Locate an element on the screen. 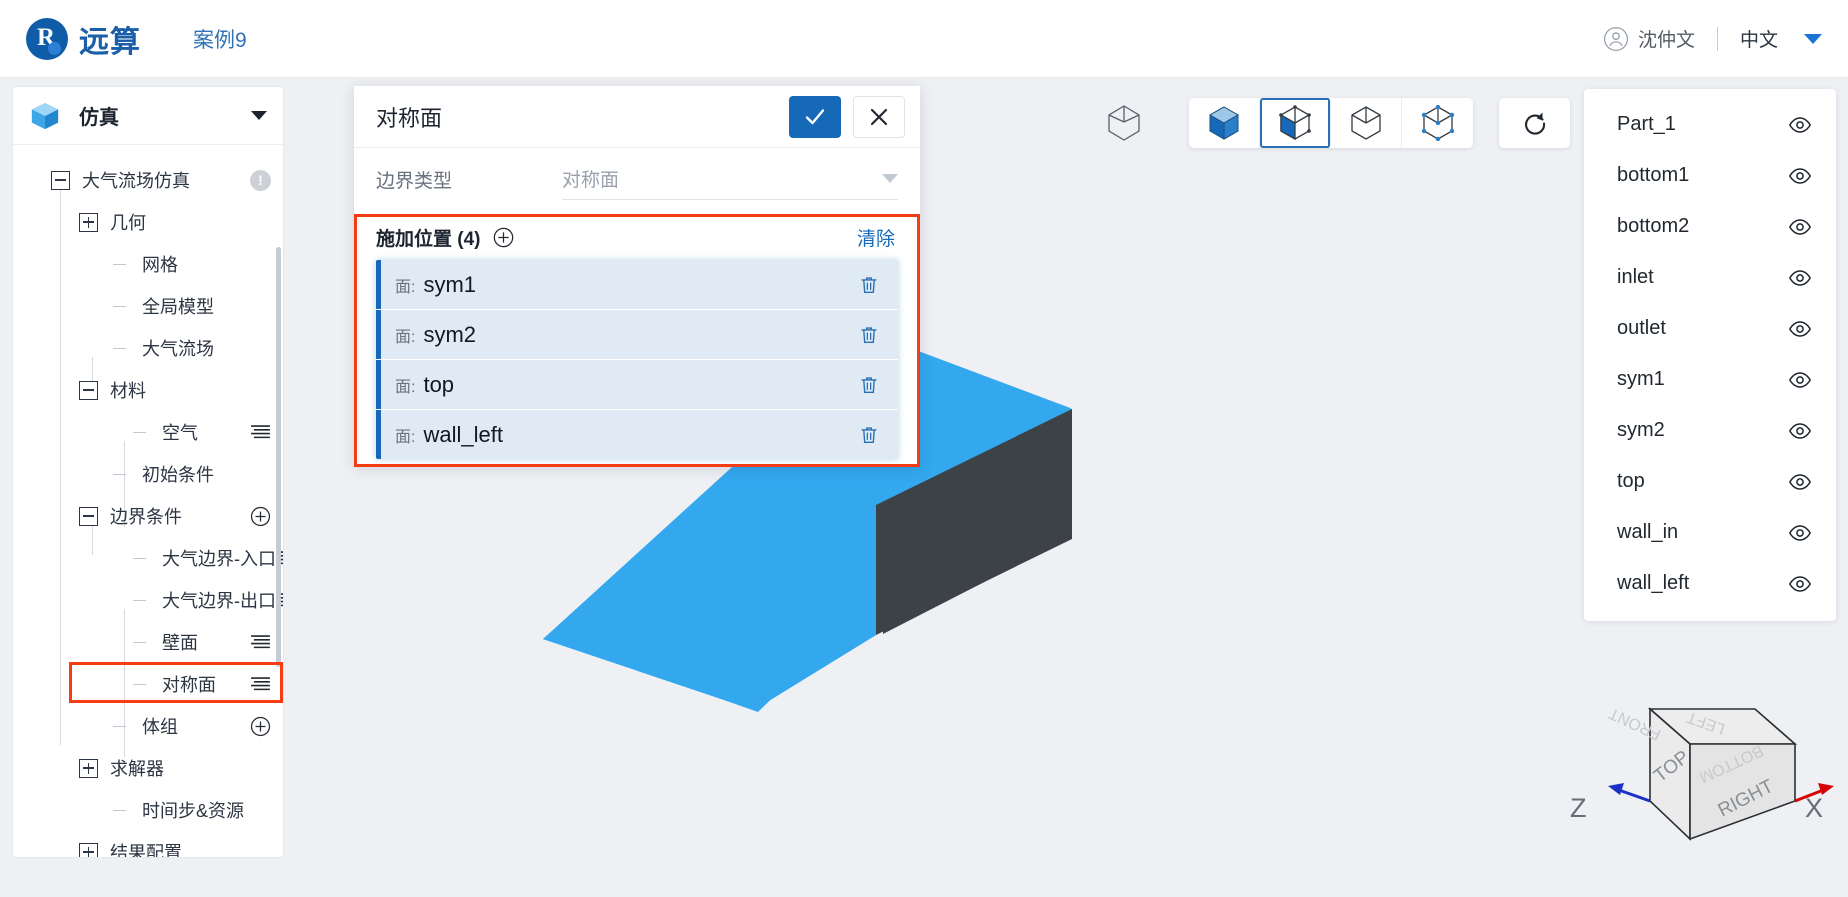 This screenshot has height=897, width=1848. tree-item-0: 大气流场仿真! is located at coordinates (148, 180).